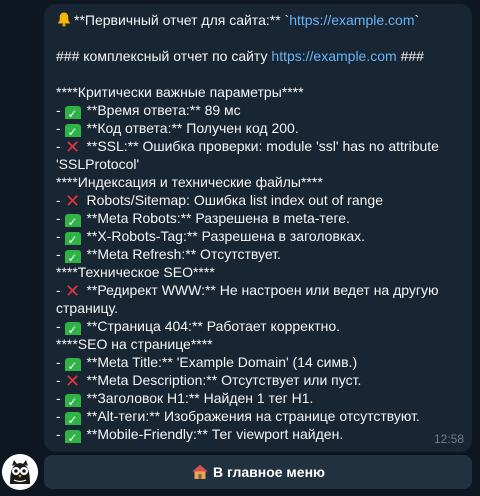 Image resolution: width=480 pixels, height=496 pixels. What do you see at coordinates (161, 110) in the screenshot?
I see `item-text: **Время ответа:** 89 мс` at bounding box center [161, 110].